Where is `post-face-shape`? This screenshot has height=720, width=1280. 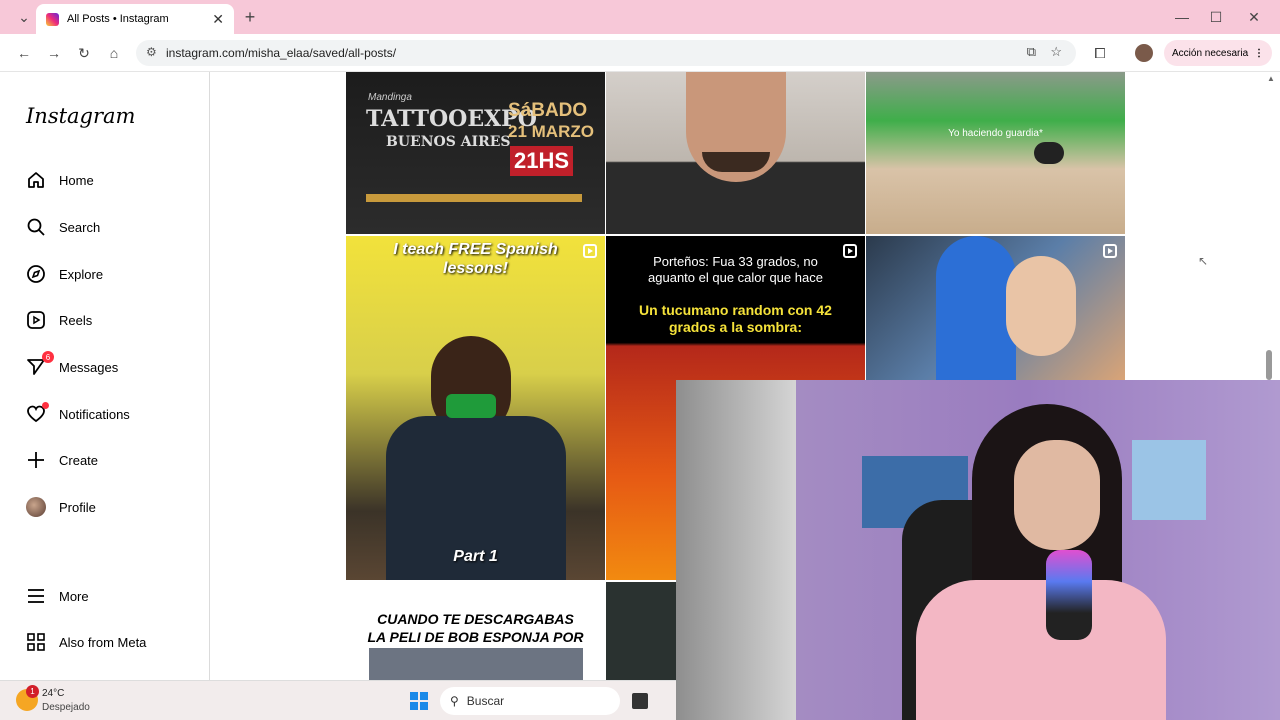
post-face-shape is located at coordinates (1041, 306).